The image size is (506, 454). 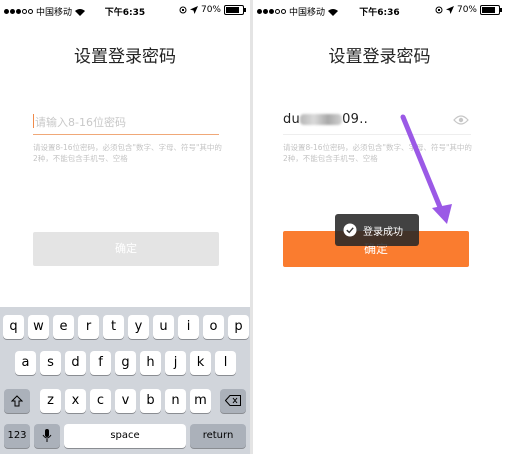 I want to click on key-t: t, so click(x=113, y=327).